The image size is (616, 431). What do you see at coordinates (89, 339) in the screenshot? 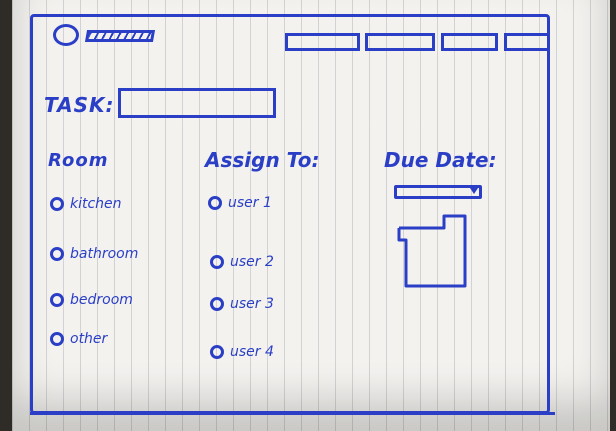
I see `room-option-label: other` at bounding box center [89, 339].